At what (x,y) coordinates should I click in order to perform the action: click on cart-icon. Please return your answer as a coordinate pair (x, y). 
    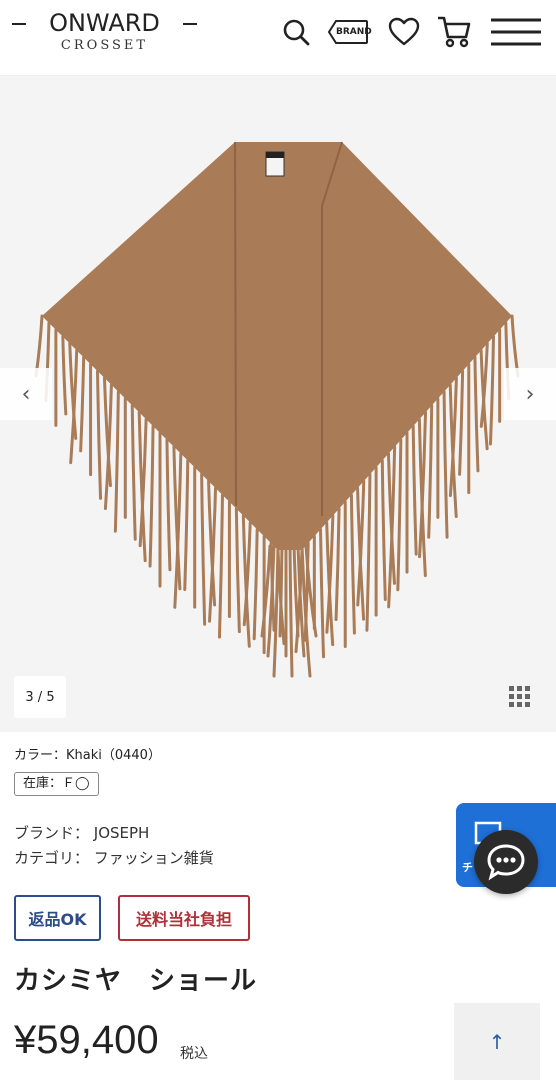
    Looking at the image, I should click on (454, 32).